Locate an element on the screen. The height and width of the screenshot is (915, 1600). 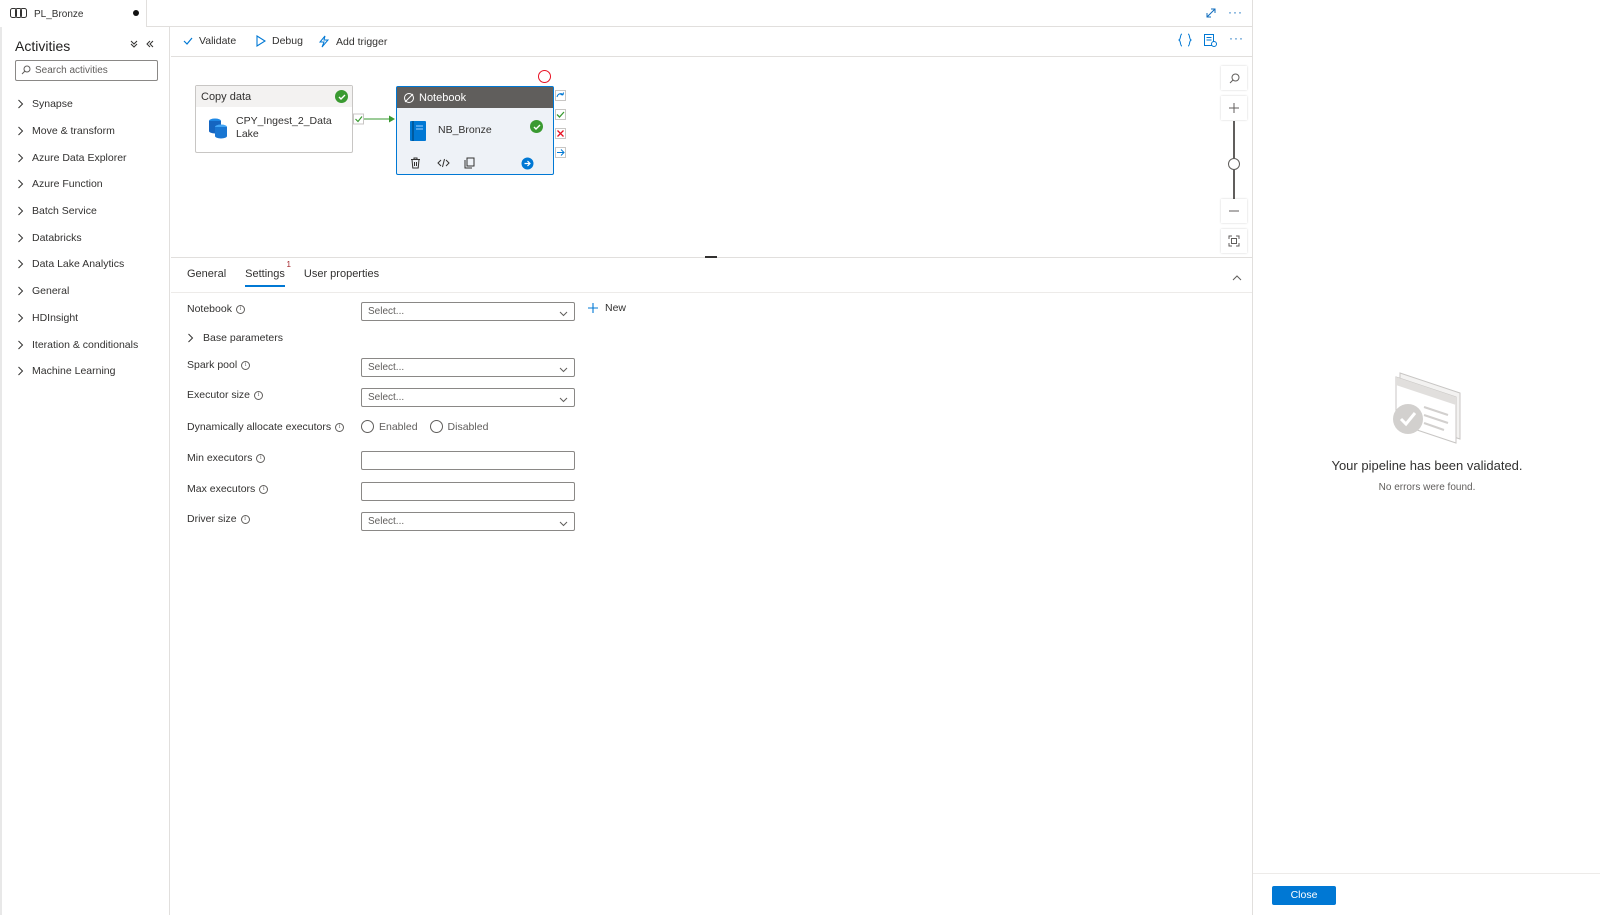
disabled-label: Disabled is located at coordinates (468, 426).